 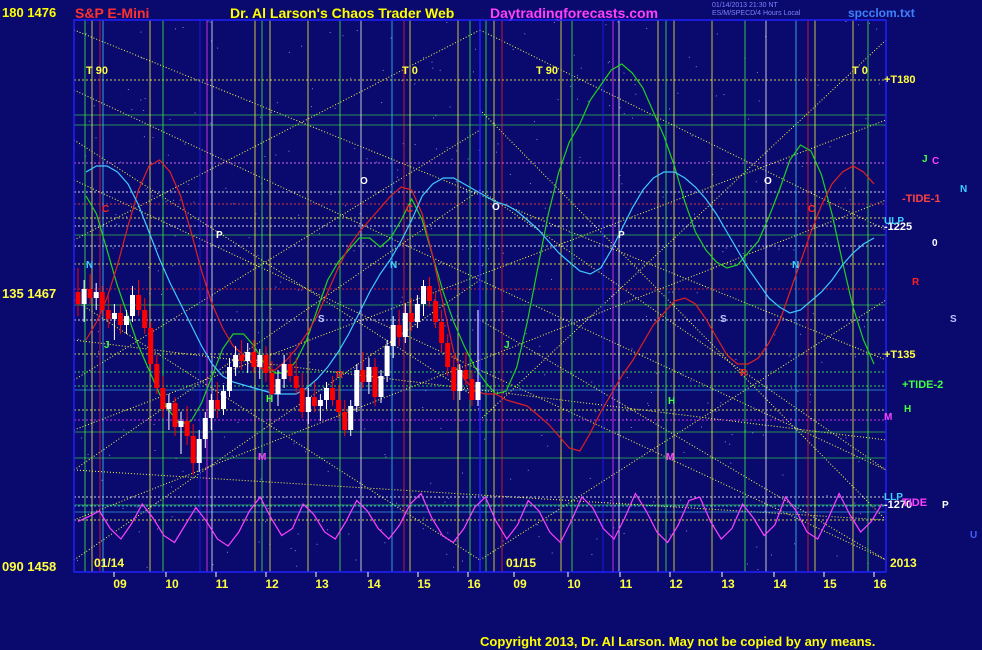 I want to click on planet-label: H, so click(x=269, y=399).